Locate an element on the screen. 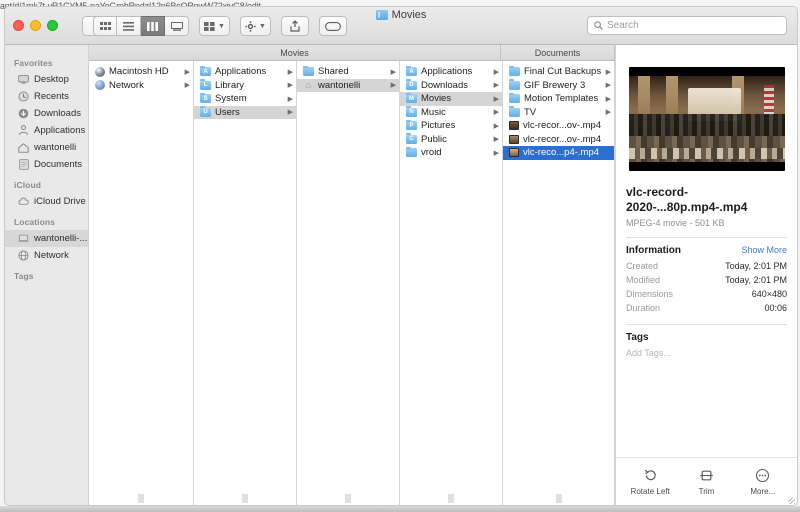  column-row: Shared ▶ is located at coordinates (348, 72).